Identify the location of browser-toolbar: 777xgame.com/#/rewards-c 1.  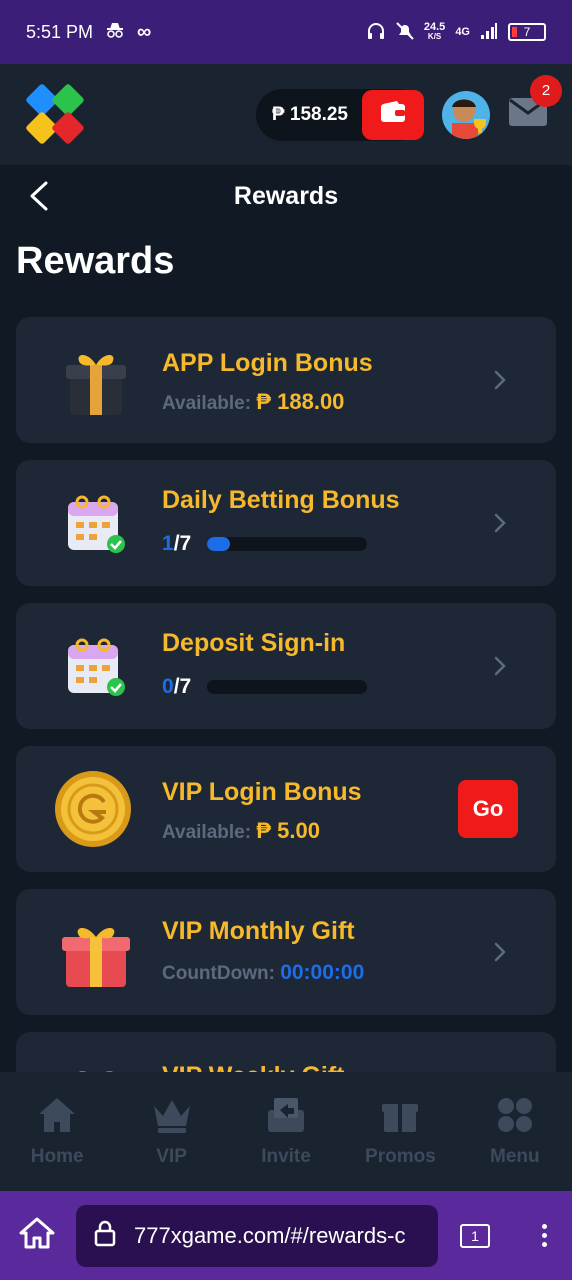
(286, 1235).